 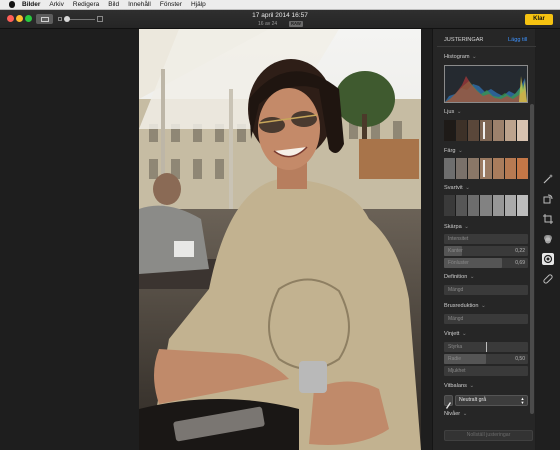 I want to click on histogram, so click(x=486, y=84).